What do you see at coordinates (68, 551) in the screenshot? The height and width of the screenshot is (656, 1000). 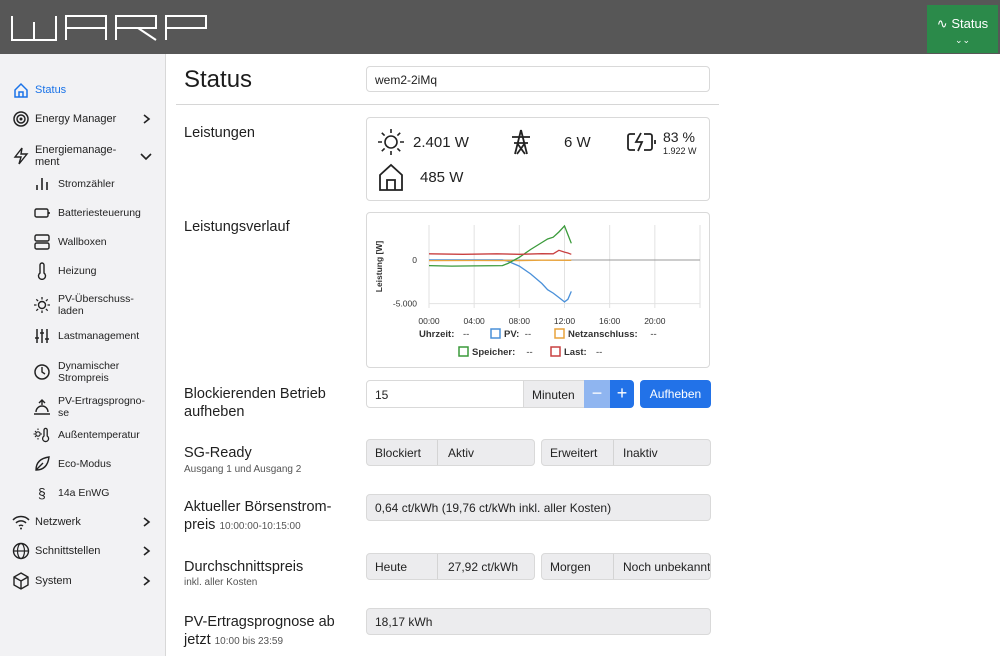 I see `sidebar-item-label: Schnittstellen` at bounding box center [68, 551].